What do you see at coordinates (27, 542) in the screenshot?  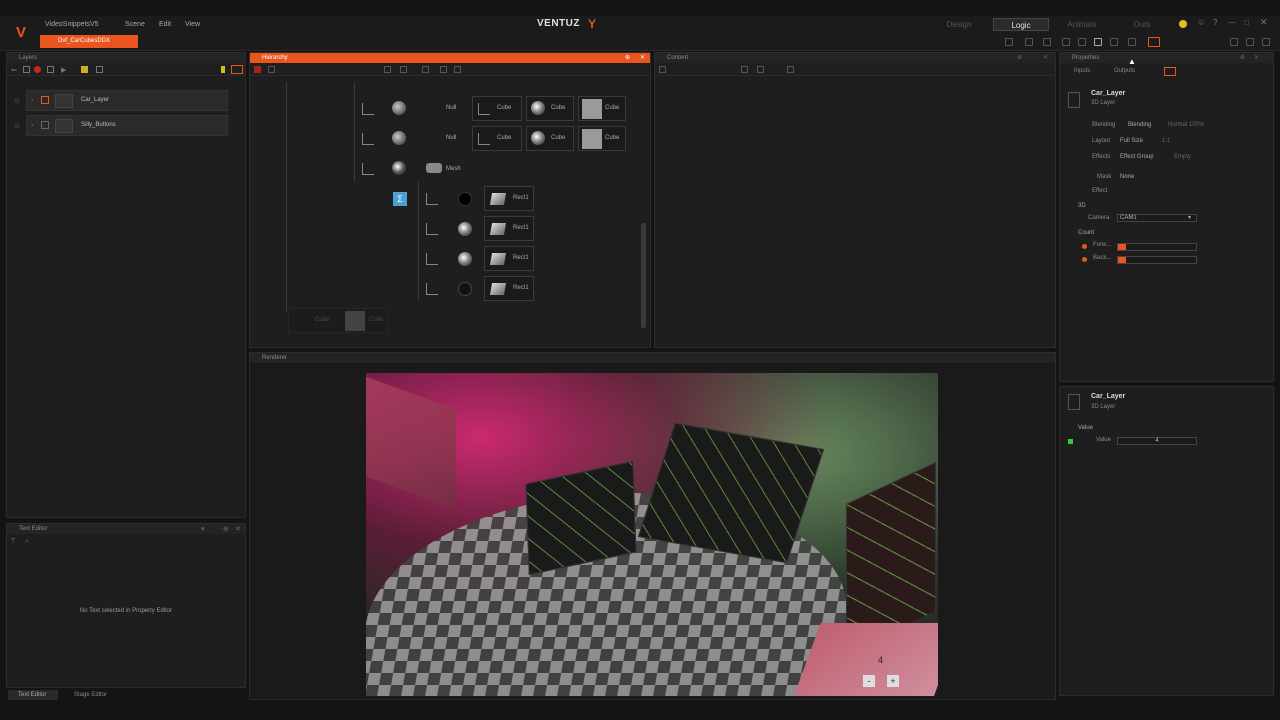 I see `search-icon: ⌕` at bounding box center [27, 542].